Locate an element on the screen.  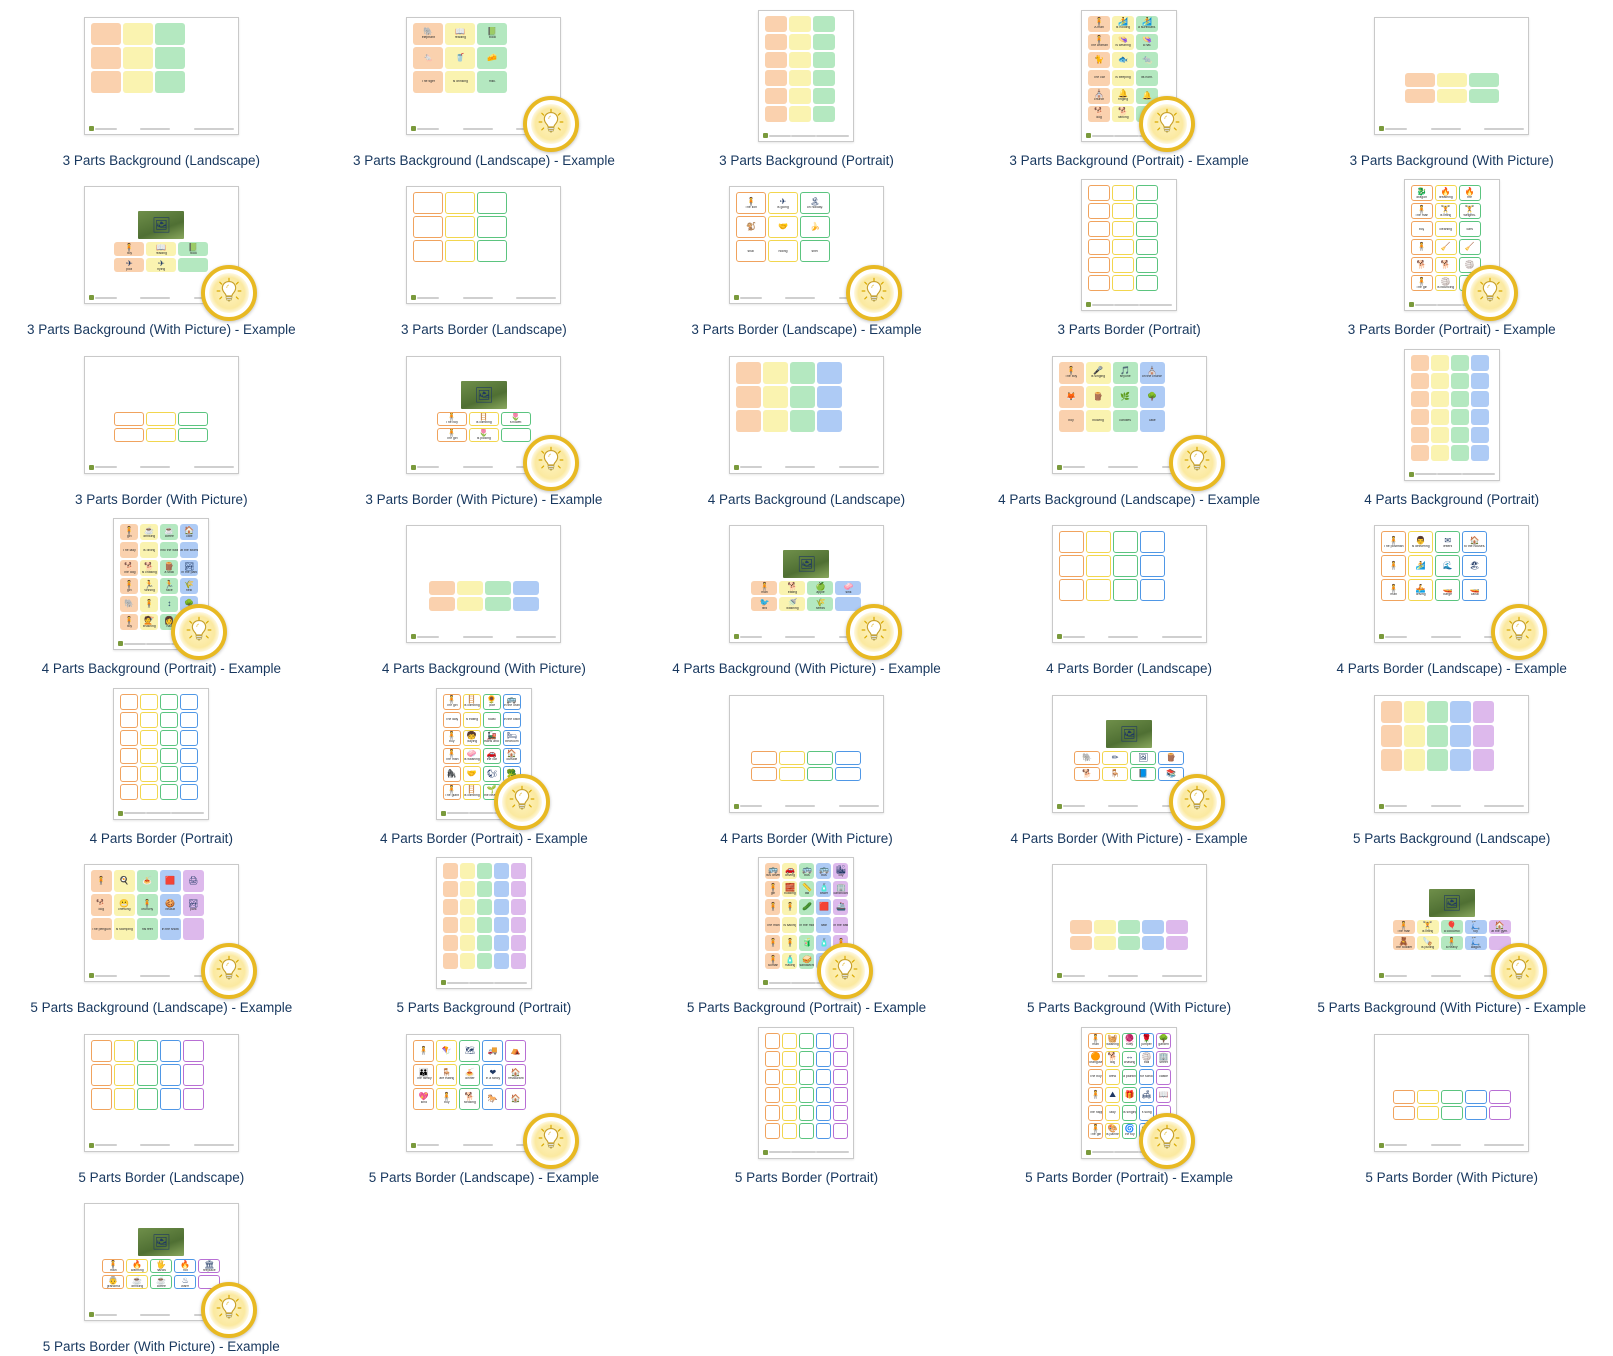
gallery-item: 5 Parts Background (Portrait) is located at coordinates (484, 931).